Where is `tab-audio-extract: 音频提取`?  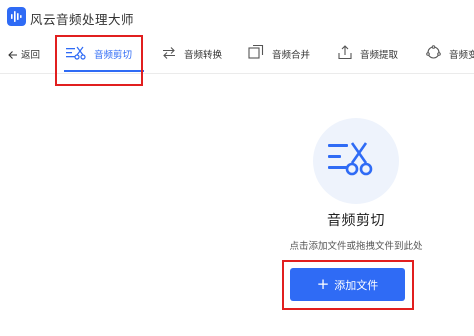 tab-audio-extract: 音频提取 is located at coordinates (368, 54).